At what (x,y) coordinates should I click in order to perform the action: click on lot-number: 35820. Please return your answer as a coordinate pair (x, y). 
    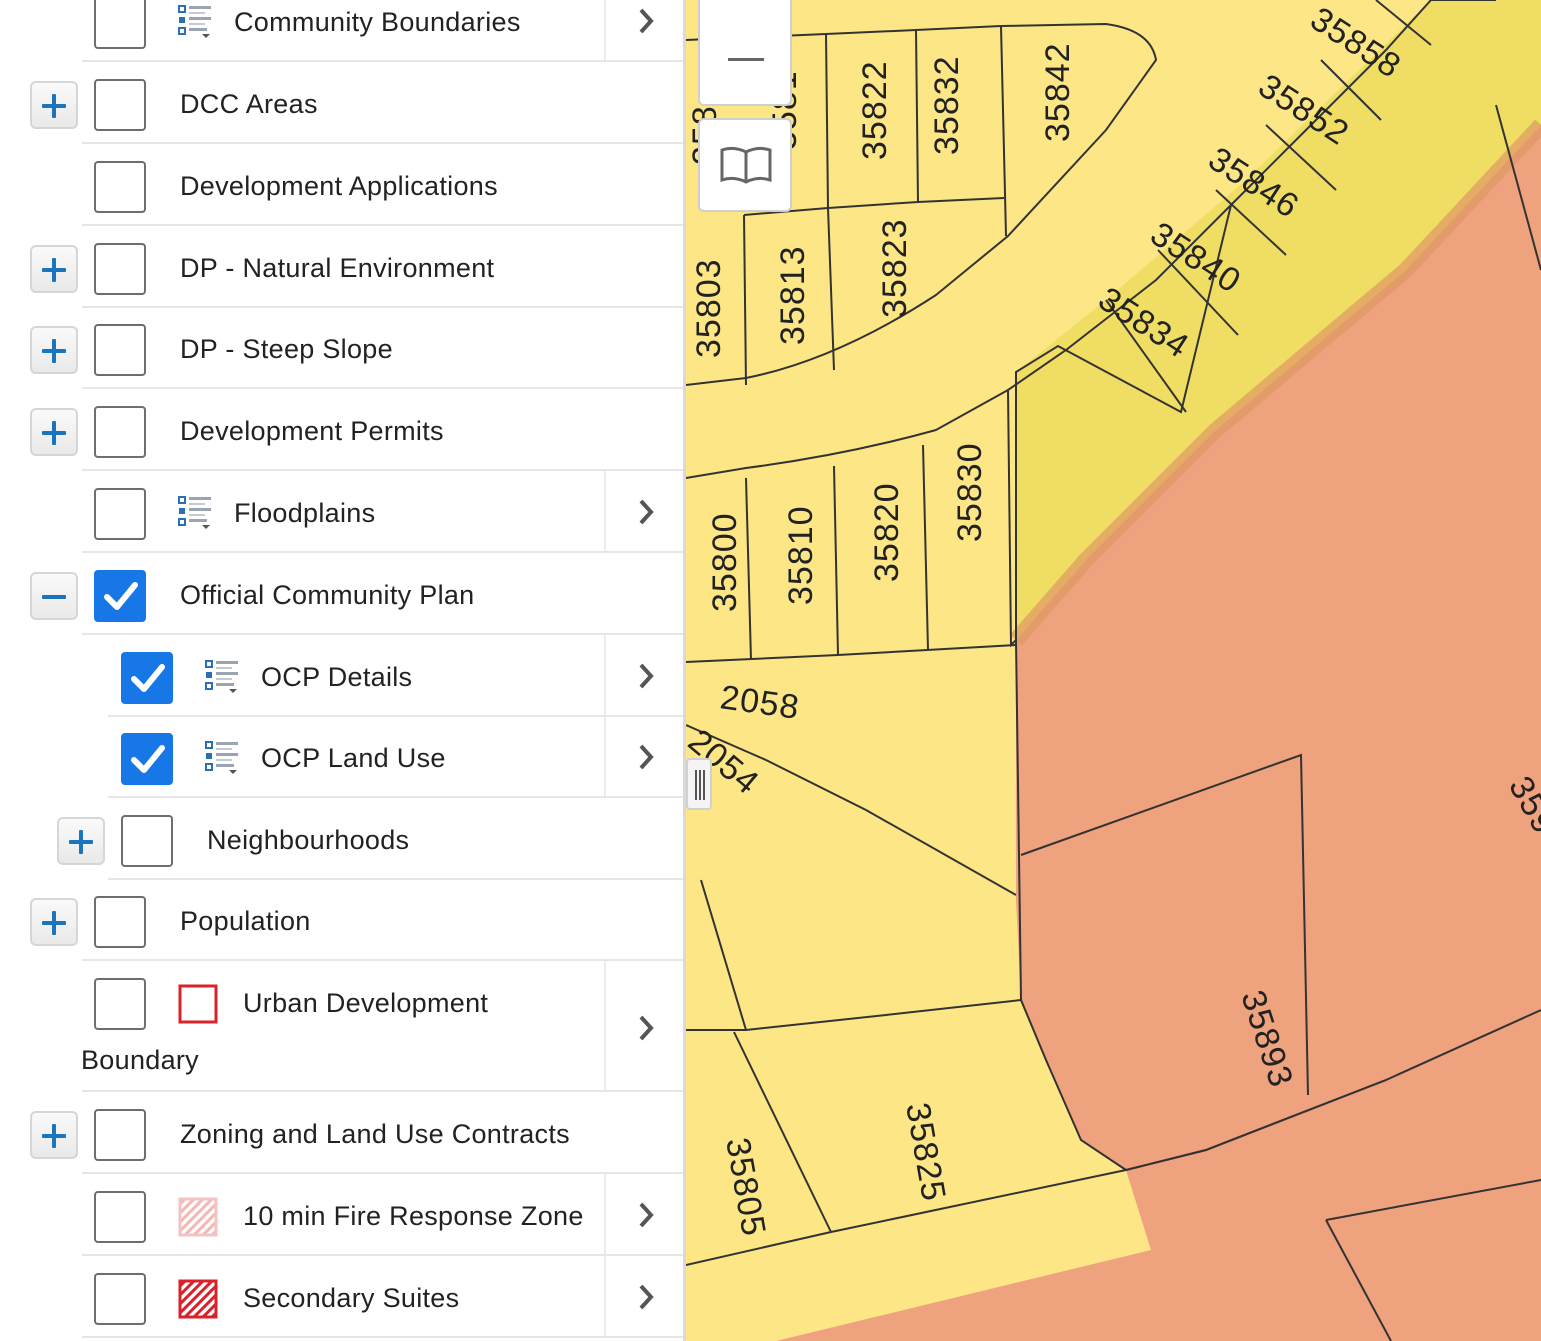
    Looking at the image, I should click on (887, 532).